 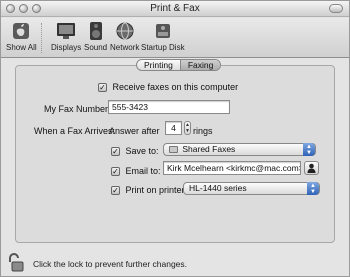 I want to click on address-book-button, so click(x=311, y=168).